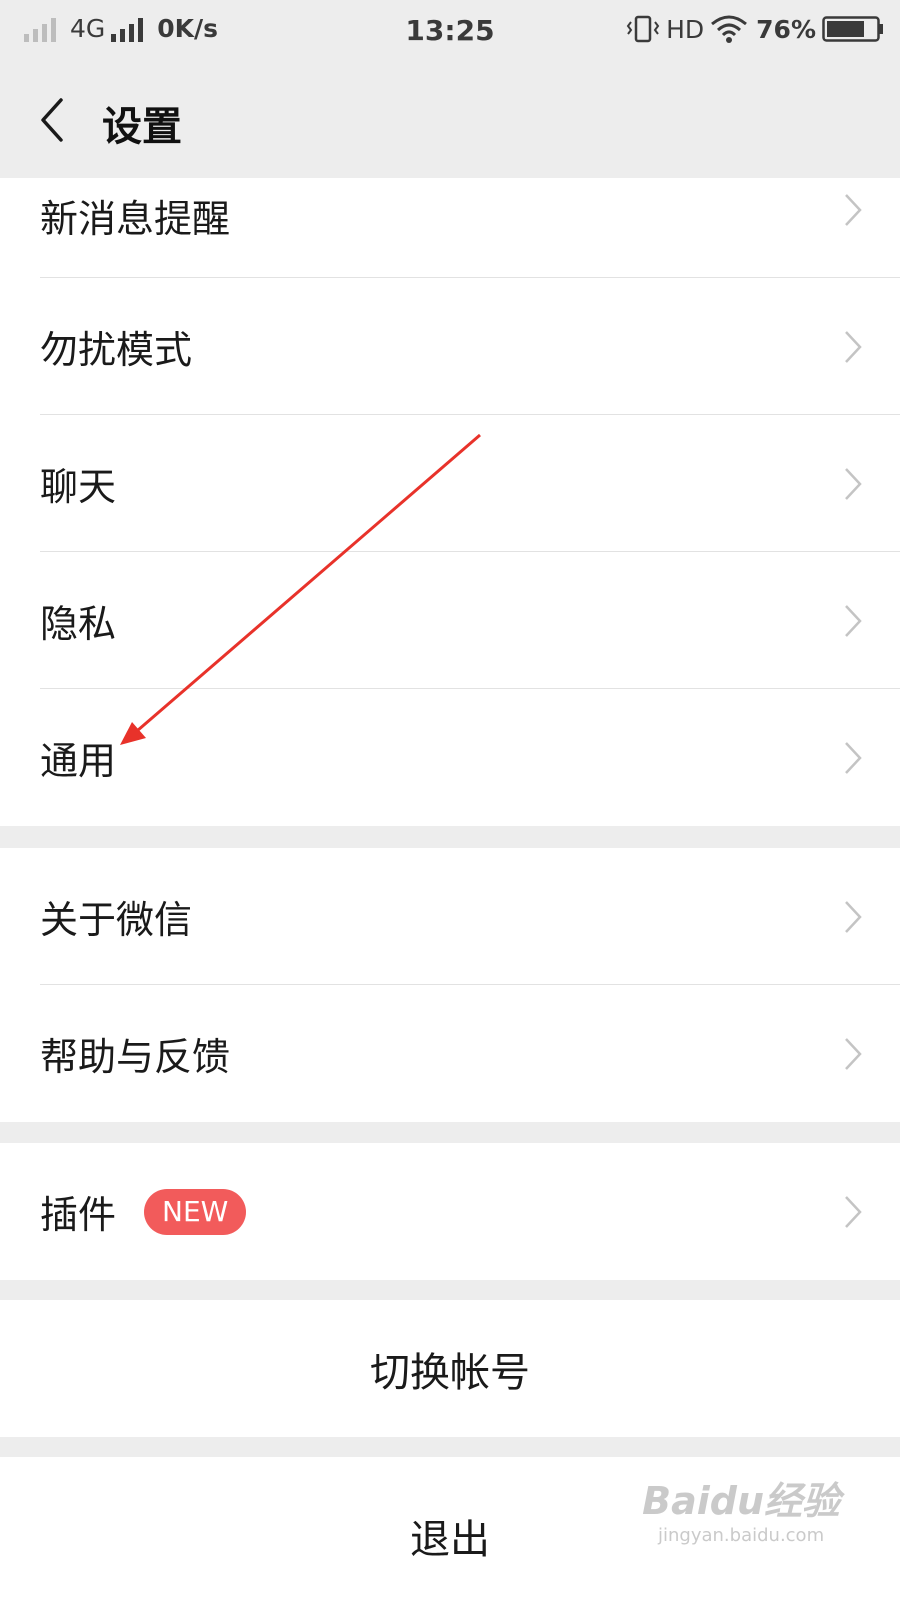  I want to click on watermark-brand: Baidu经验, so click(741, 1501).